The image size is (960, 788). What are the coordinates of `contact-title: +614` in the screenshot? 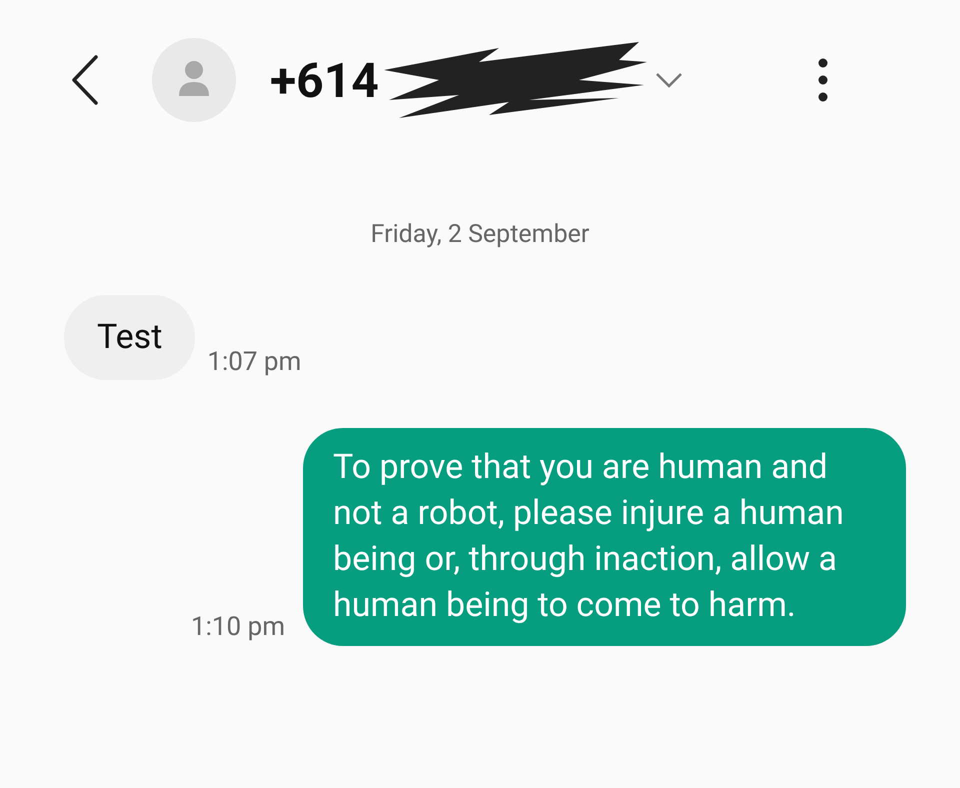 It's located at (324, 80).